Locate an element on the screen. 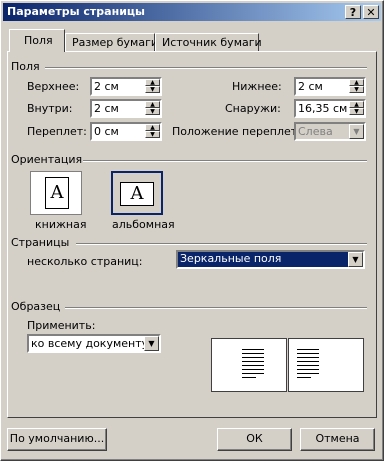 The image size is (384, 461). help-button: ? is located at coordinates (353, 12).